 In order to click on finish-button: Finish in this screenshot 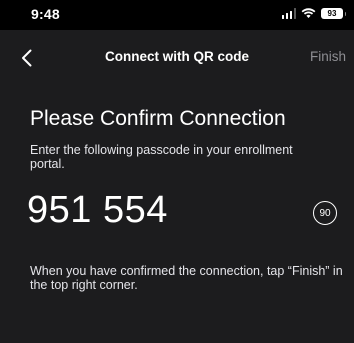, I will do `click(328, 56)`.